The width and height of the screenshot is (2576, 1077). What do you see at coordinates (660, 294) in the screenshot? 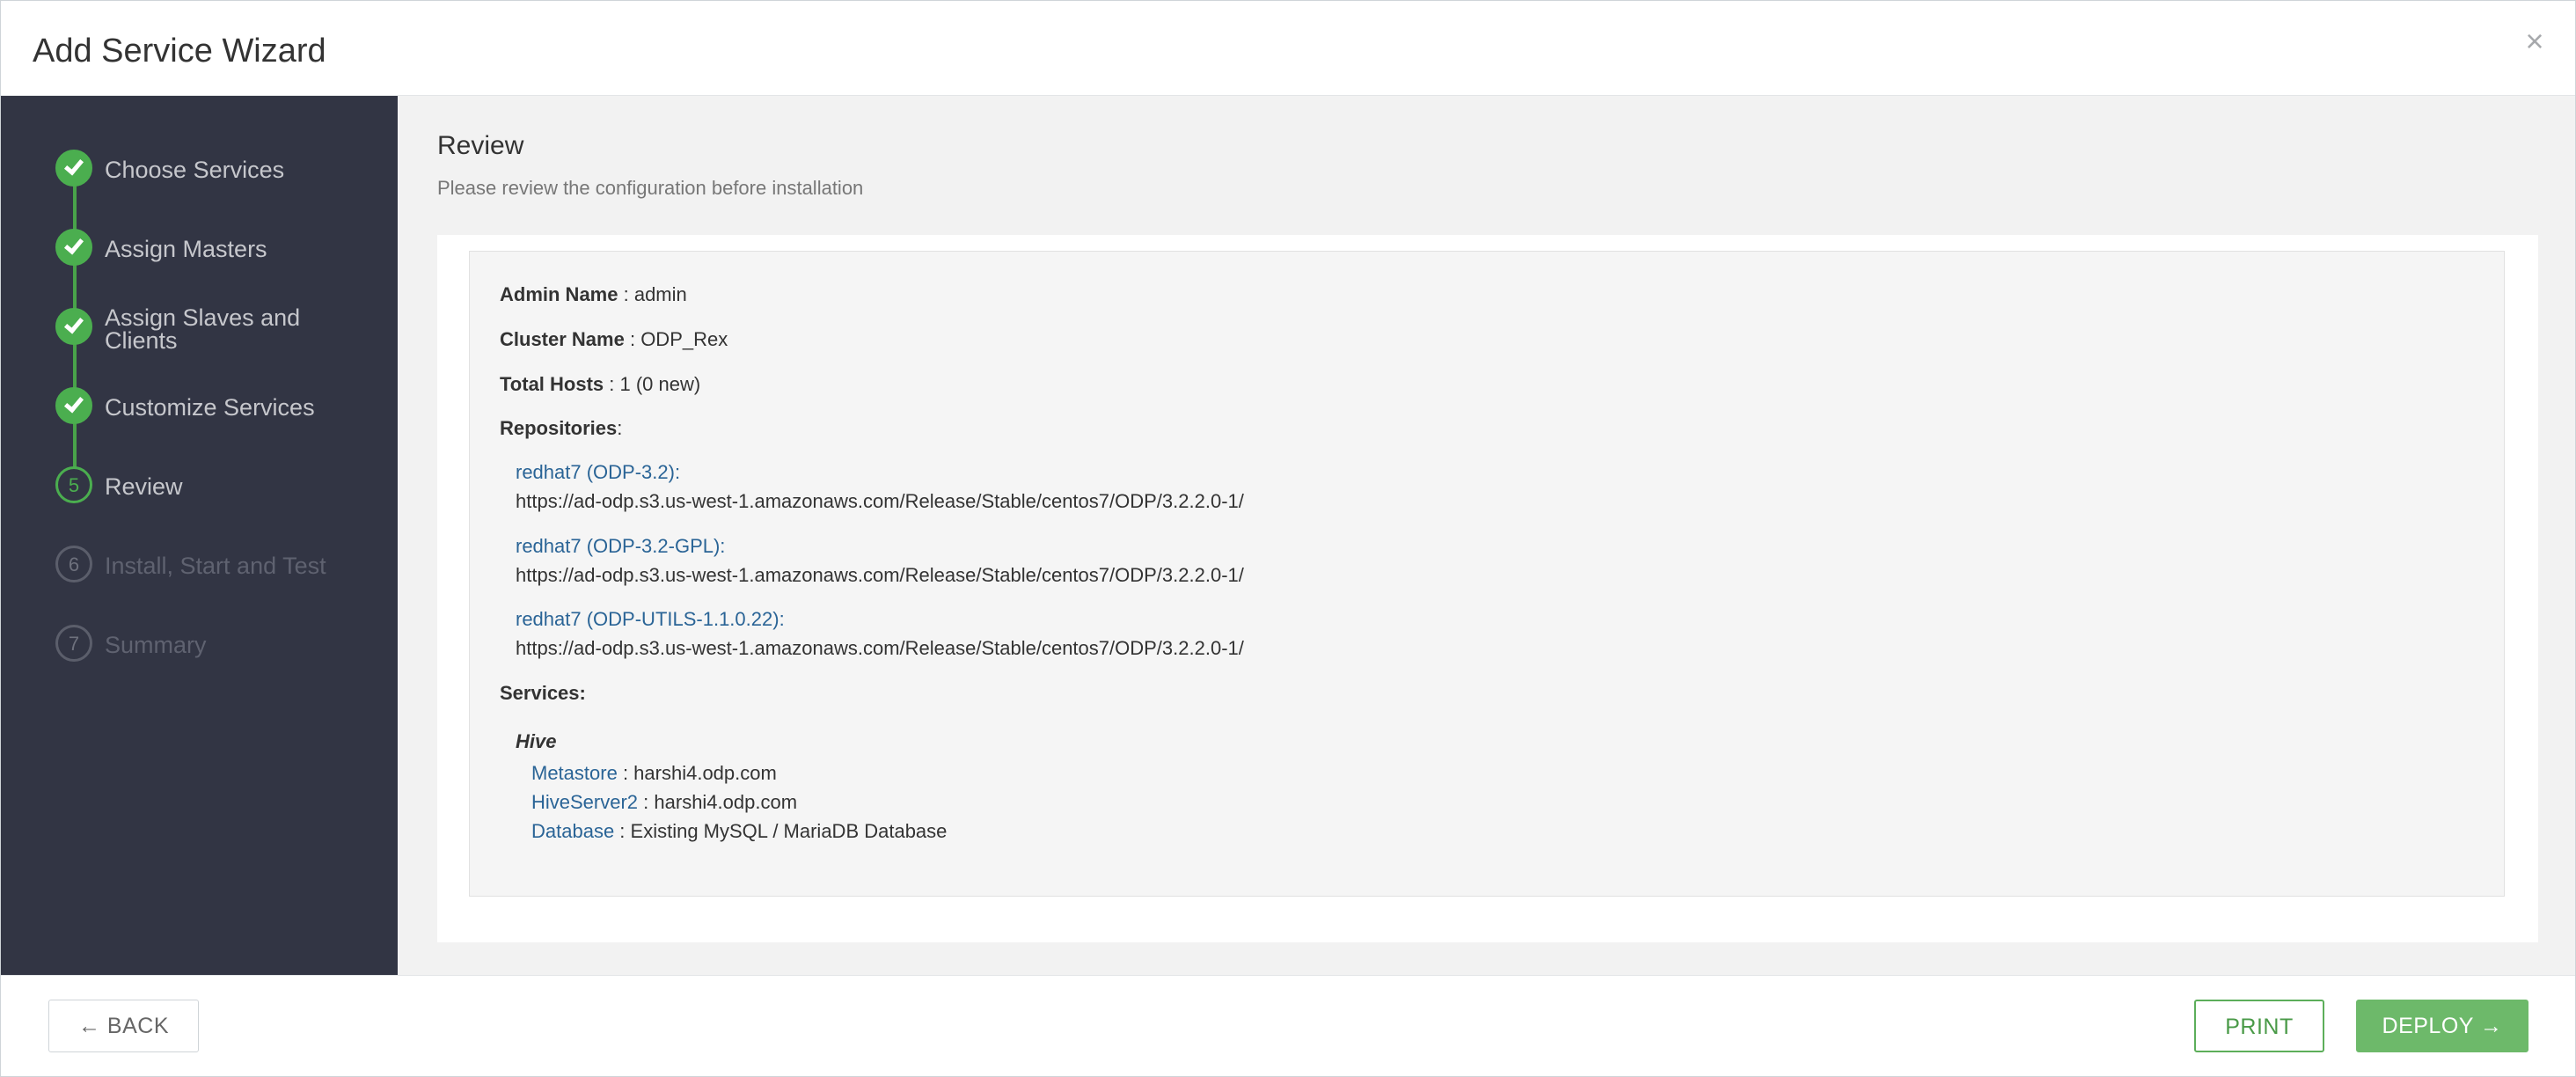
I see `admin-name-value: admin` at bounding box center [660, 294].